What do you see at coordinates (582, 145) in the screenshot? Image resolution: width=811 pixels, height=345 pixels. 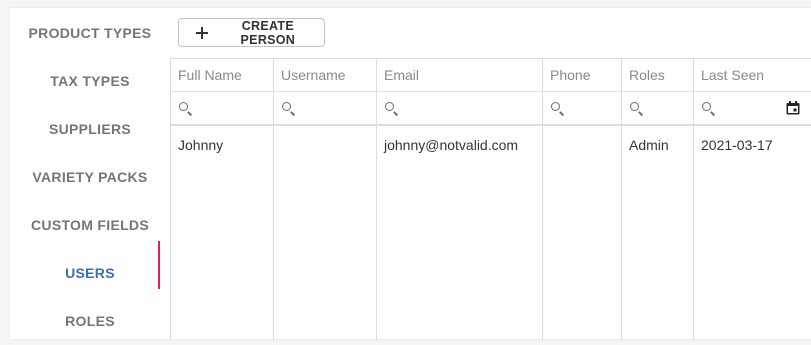 I see `table-cell-phone` at bounding box center [582, 145].